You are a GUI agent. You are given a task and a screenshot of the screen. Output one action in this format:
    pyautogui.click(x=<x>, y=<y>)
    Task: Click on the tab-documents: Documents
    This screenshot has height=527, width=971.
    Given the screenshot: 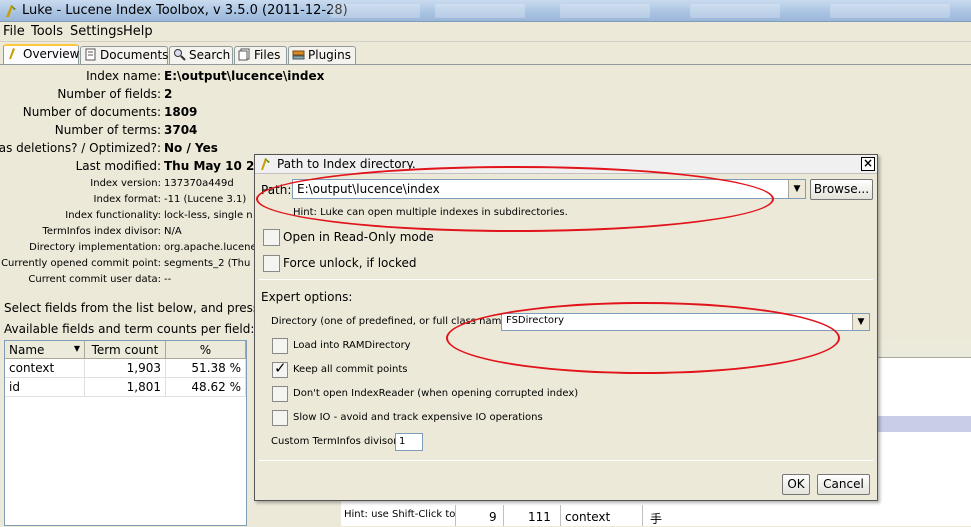 What is the action you would take?
    pyautogui.click(x=124, y=55)
    